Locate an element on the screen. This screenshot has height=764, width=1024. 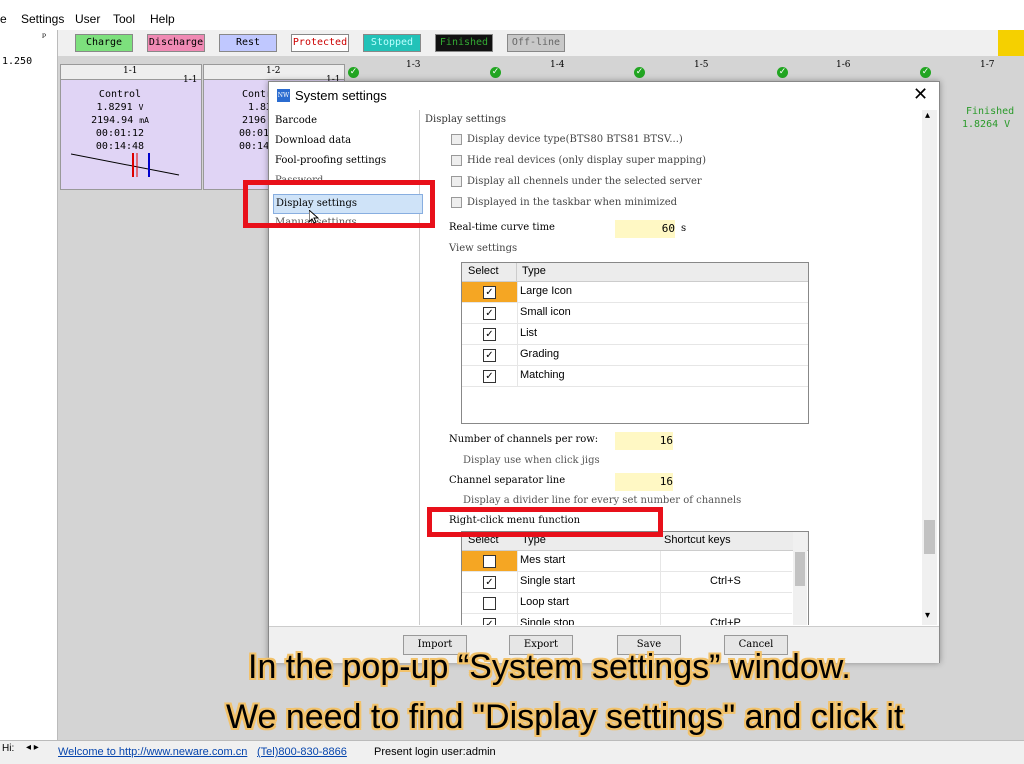
channels-per-row-label: Number of channels per row: is located at coordinates (524, 439).